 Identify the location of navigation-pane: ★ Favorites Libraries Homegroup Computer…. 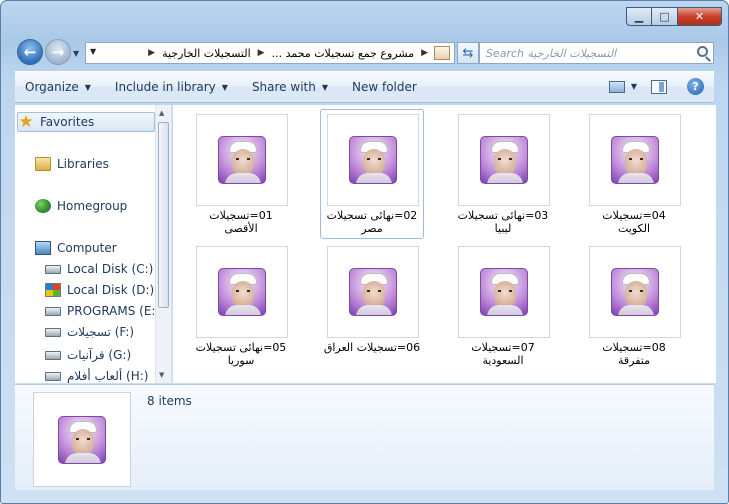
(93, 244).